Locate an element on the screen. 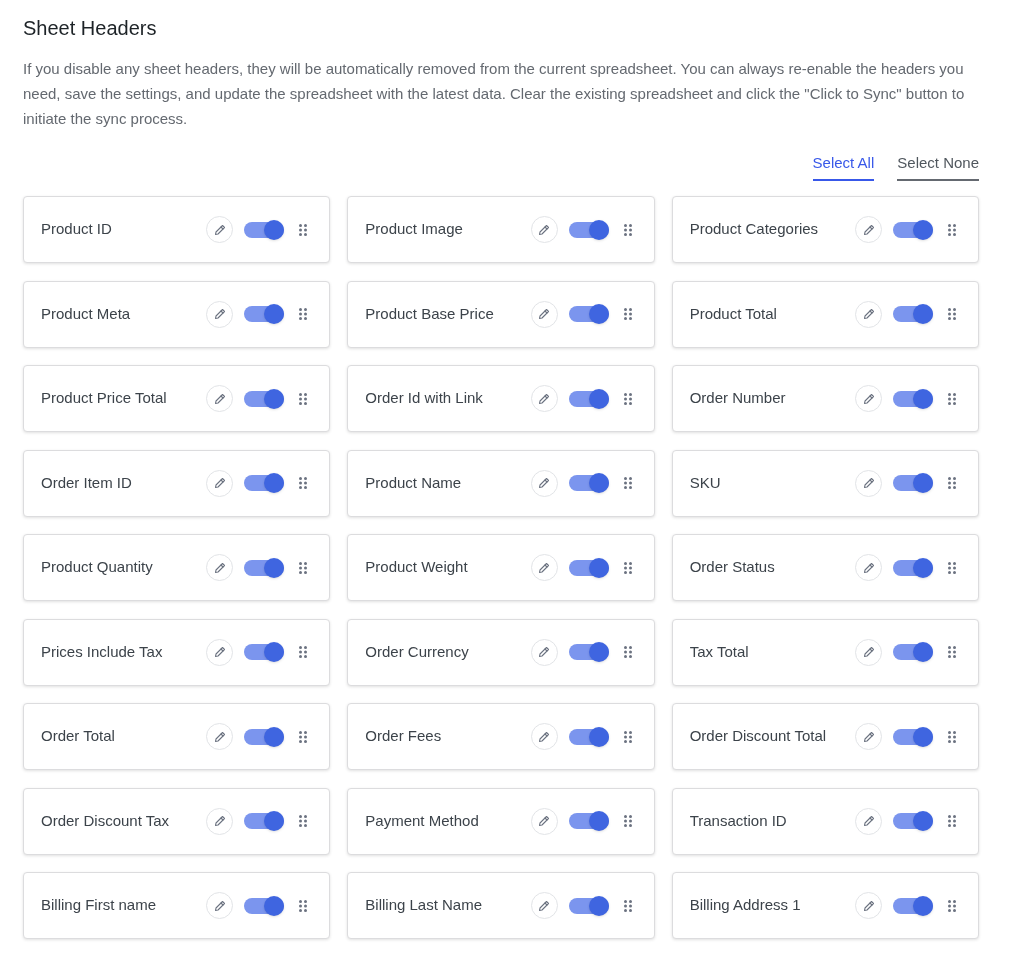 This screenshot has width=1024, height=959. select-link: Select None is located at coordinates (938, 166).